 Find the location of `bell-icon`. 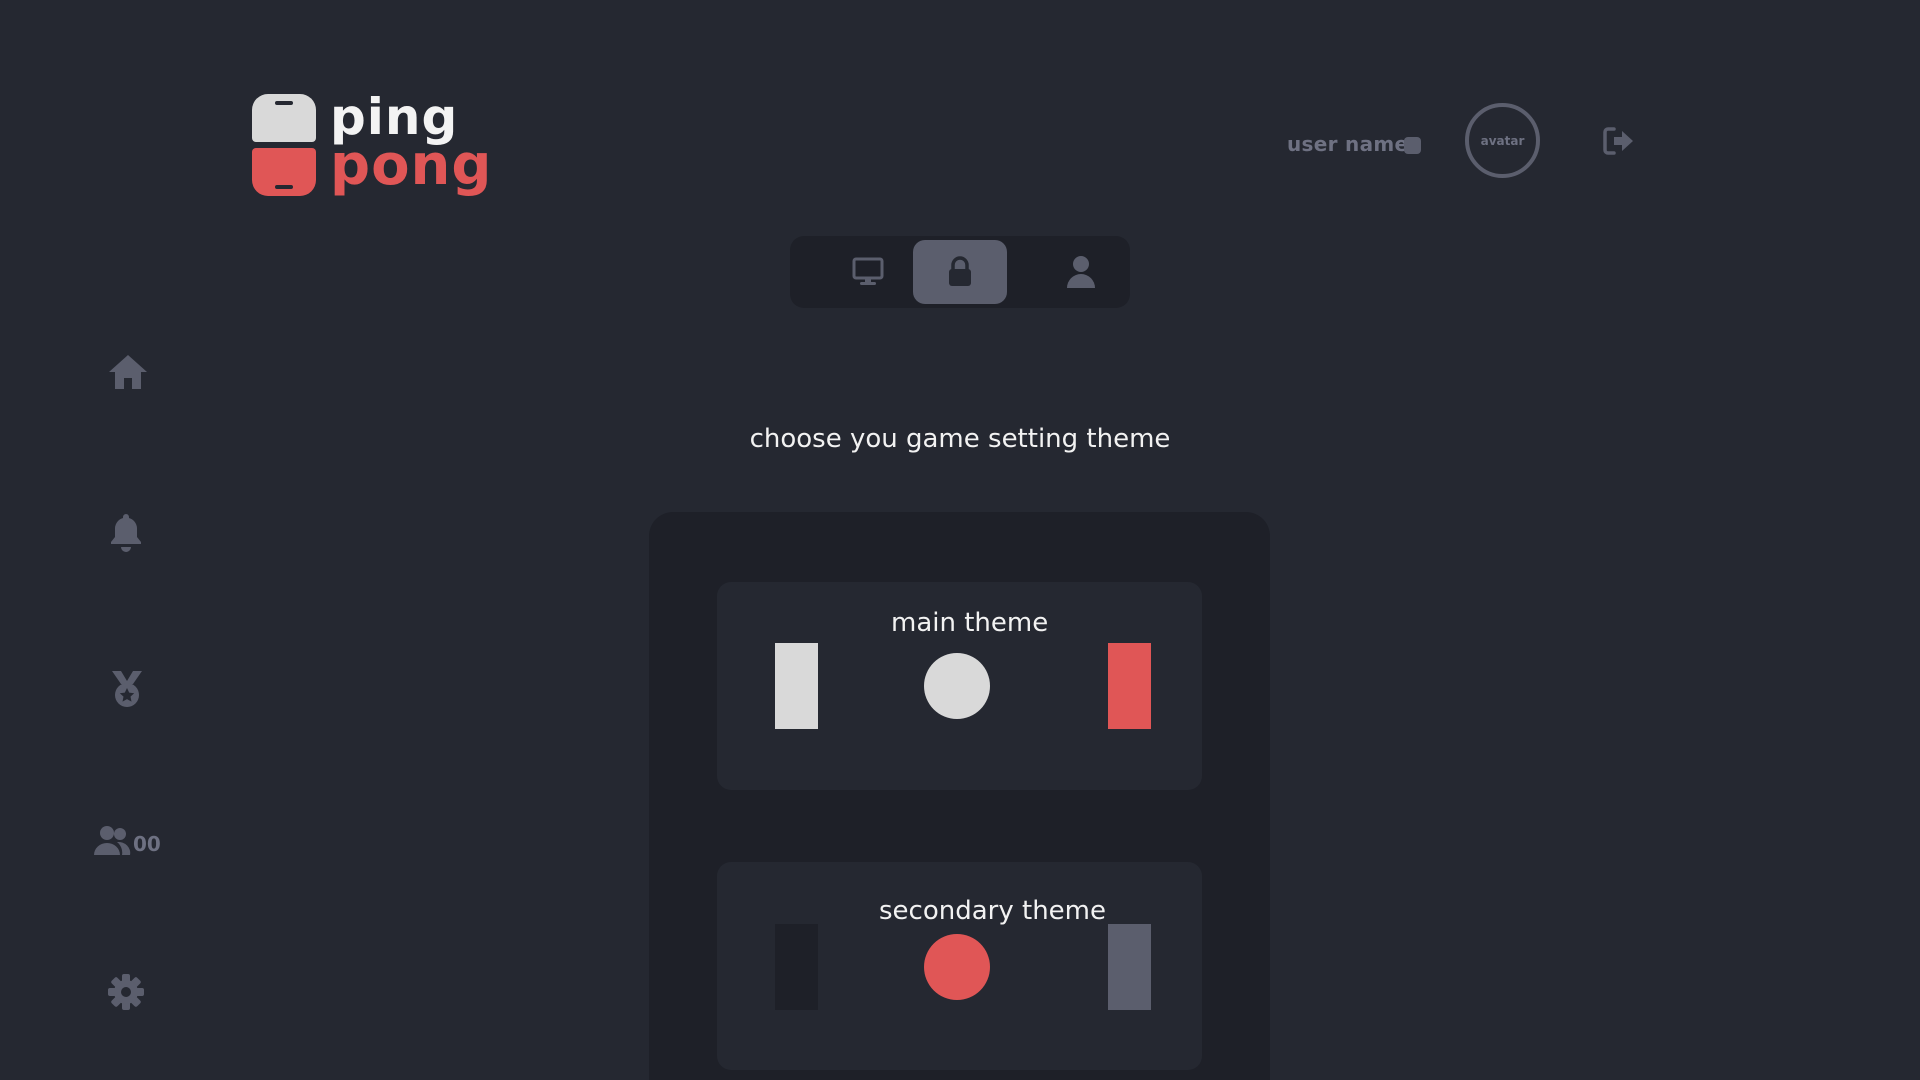

bell-icon is located at coordinates (126, 533).